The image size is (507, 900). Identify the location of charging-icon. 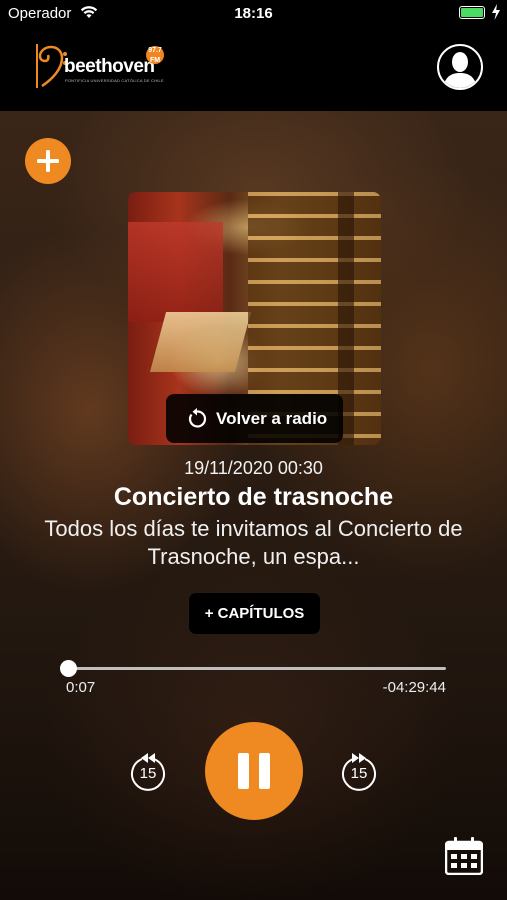
(496, 14).